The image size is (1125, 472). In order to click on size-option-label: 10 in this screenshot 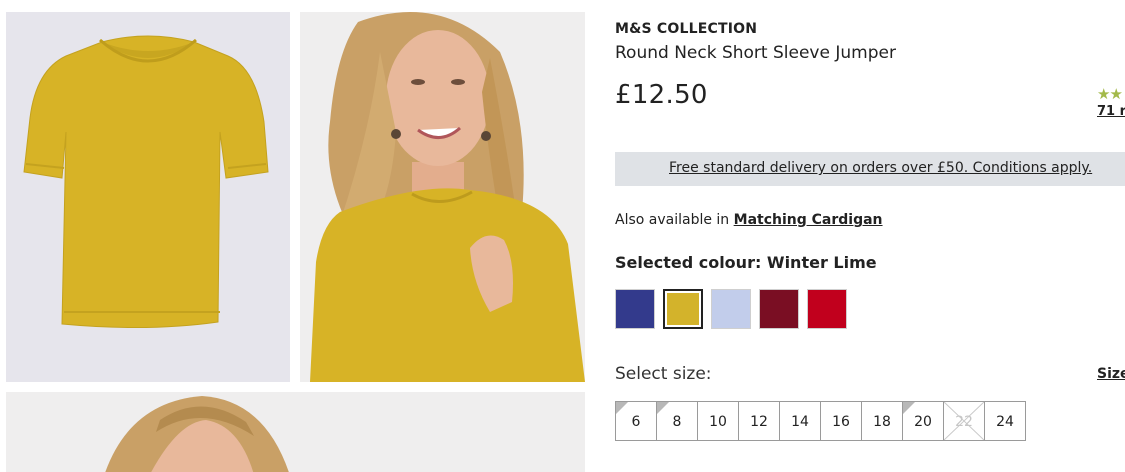, I will do `click(718, 422)`.